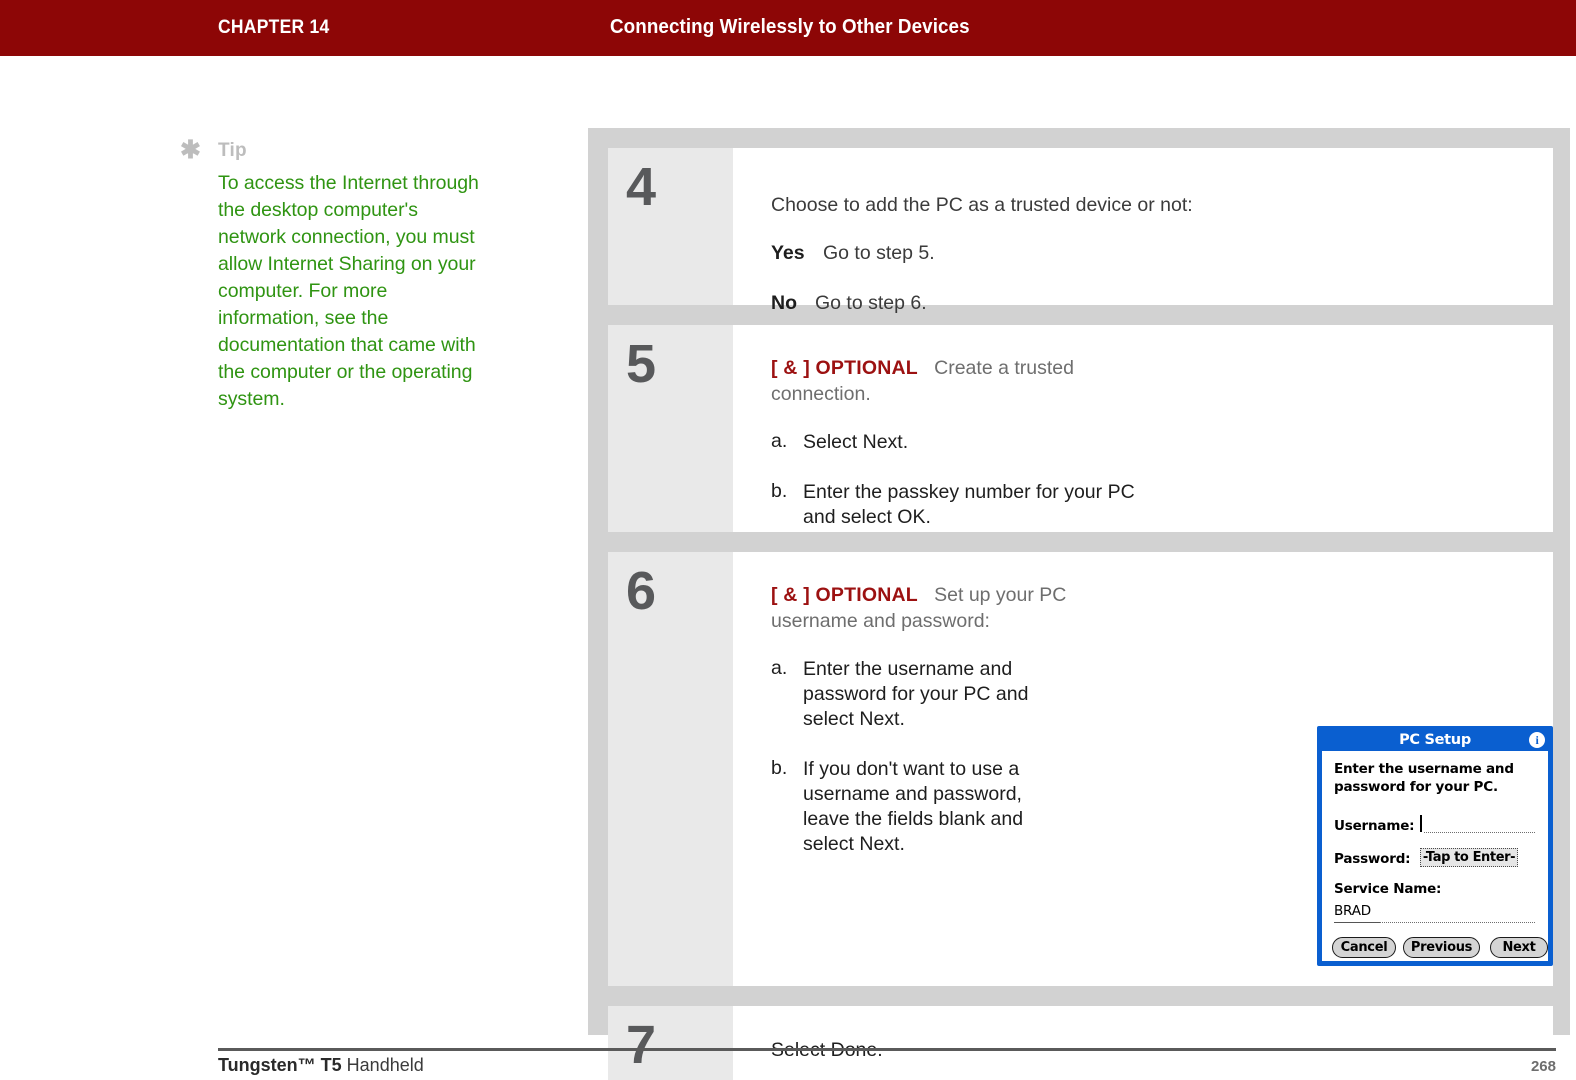  I want to click on step-number: 7, so click(641, 1045).